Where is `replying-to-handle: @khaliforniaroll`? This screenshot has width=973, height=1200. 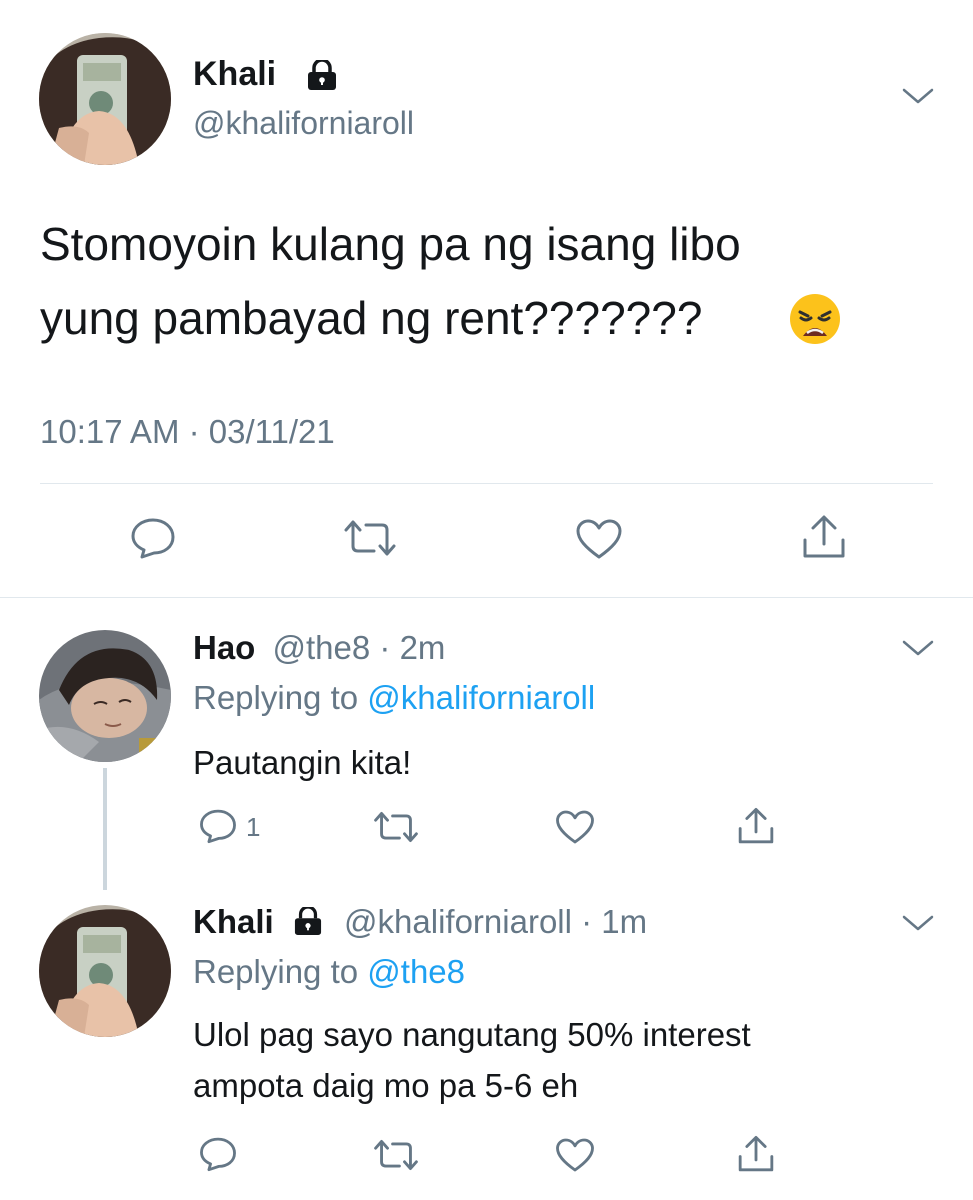
replying-to-handle: @khaliforniaroll is located at coordinates (481, 697).